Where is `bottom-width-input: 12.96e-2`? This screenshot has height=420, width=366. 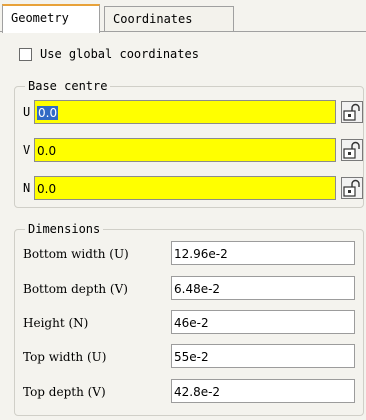 bottom-width-input: 12.96e-2 is located at coordinates (263, 253).